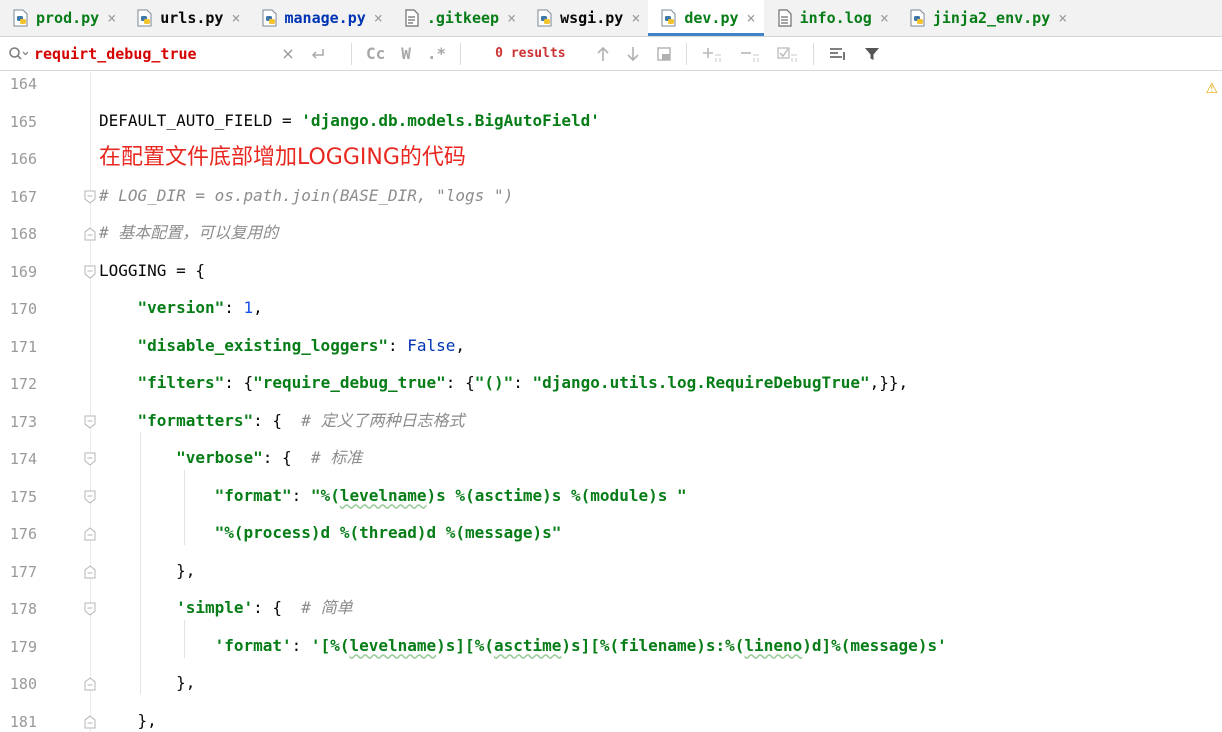 This screenshot has width=1222, height=732. What do you see at coordinates (494, 382) in the screenshot?
I see `code-token: "()"` at bounding box center [494, 382].